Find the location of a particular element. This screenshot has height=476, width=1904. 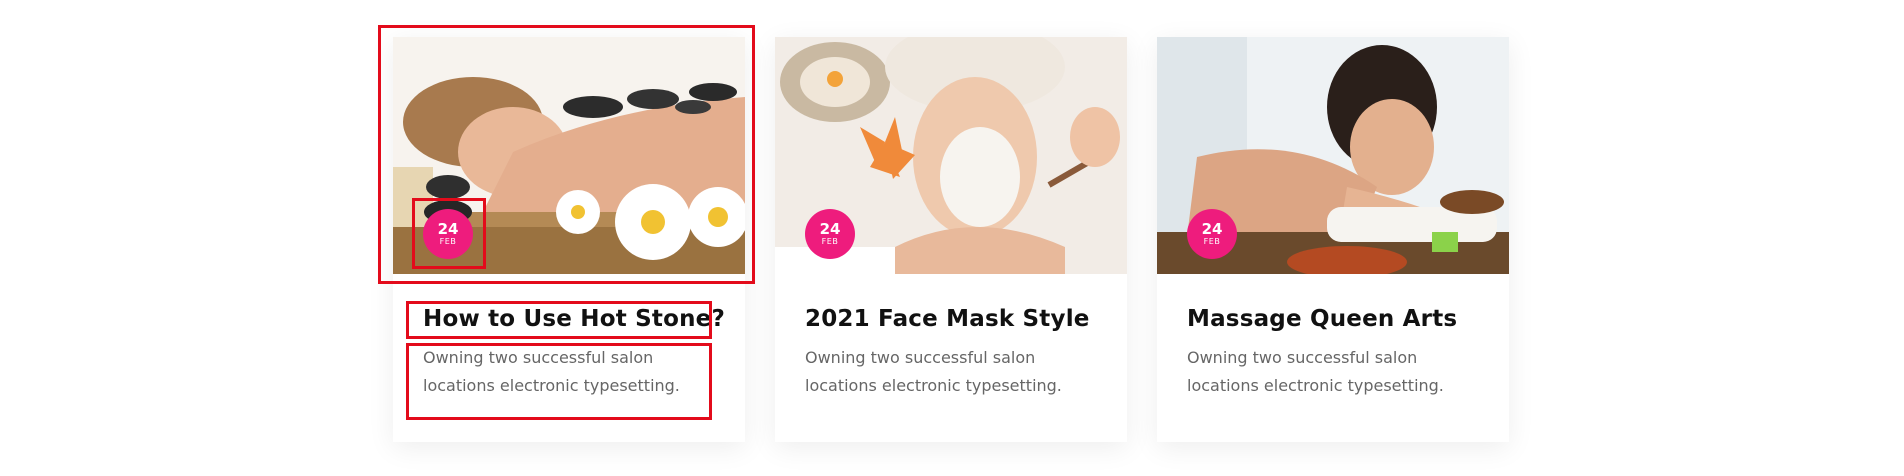

blog-card-title: Massage Queen Arts is located at coordinates (1333, 319).